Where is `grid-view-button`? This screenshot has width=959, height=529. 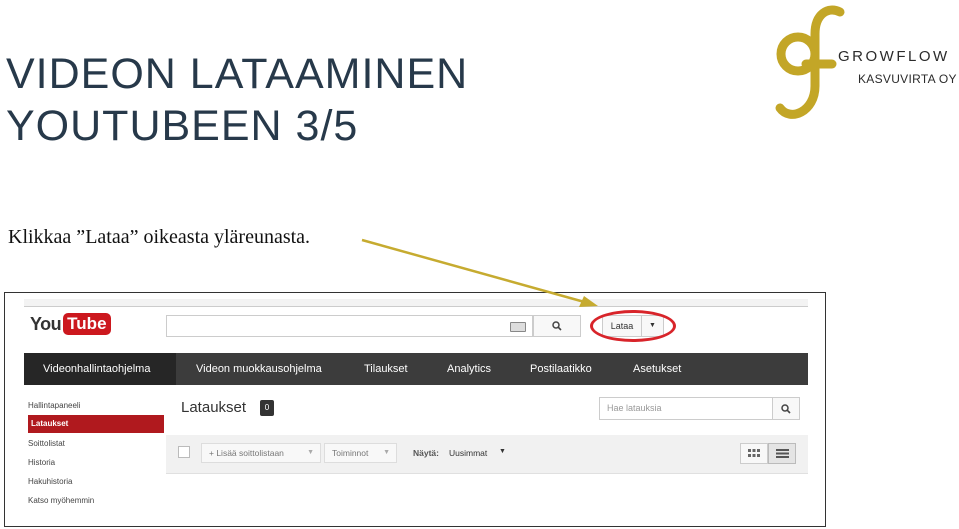
grid-view-button is located at coordinates (754, 453).